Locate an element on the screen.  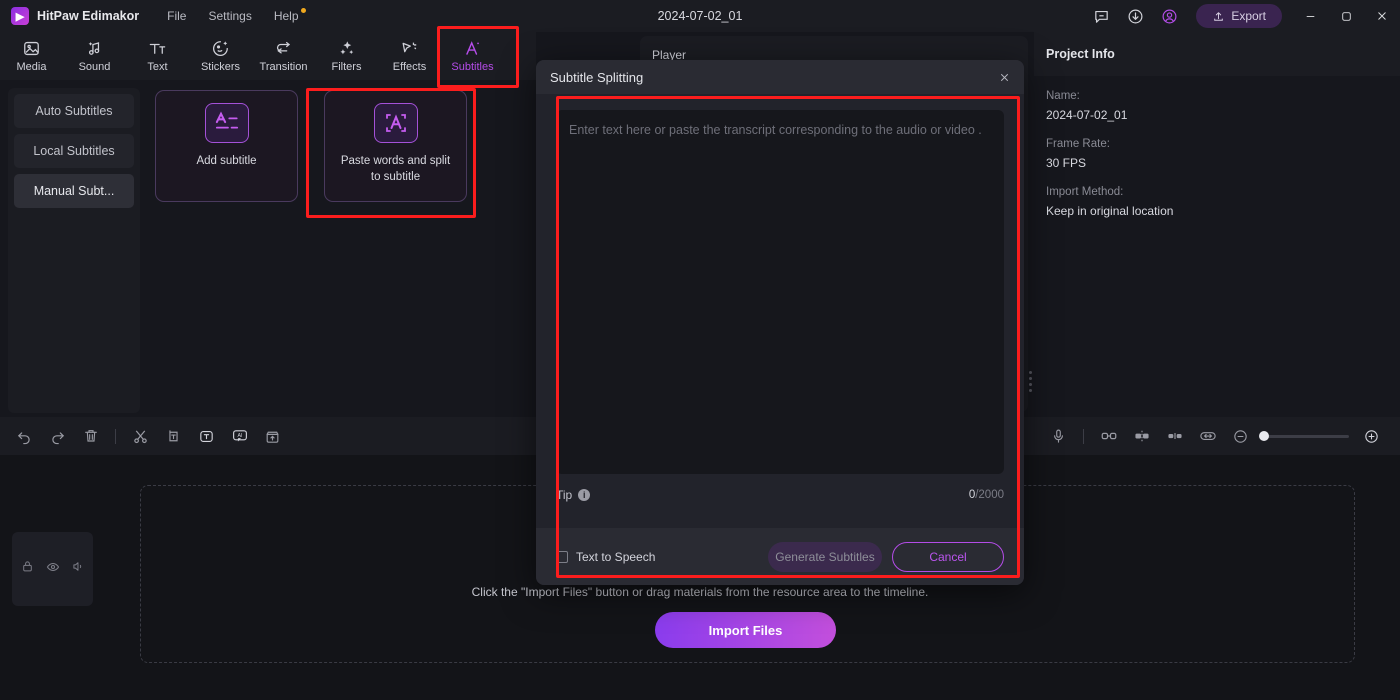
export-button-label: Export is located at coordinates (1248, 16).